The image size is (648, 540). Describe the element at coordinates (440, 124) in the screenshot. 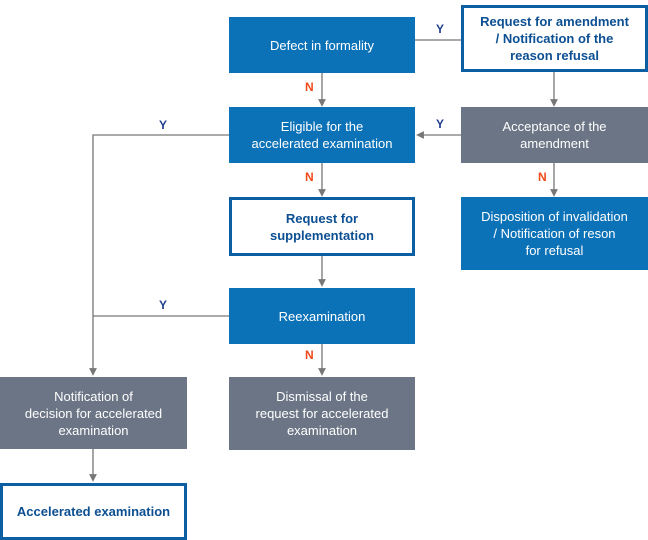

I see `label-yes-acceptance: Y` at that location.